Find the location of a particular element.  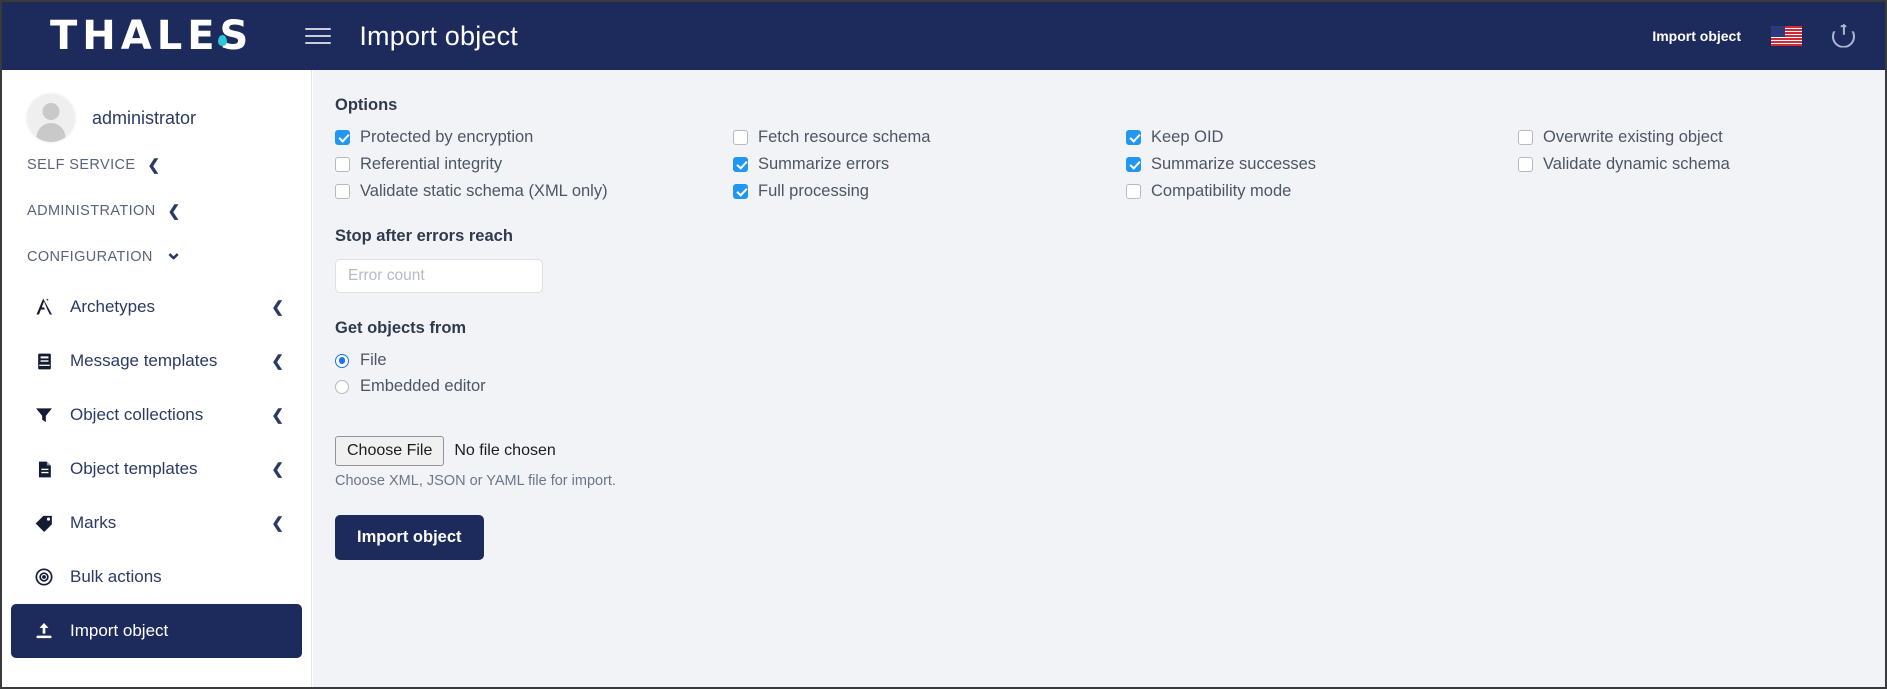

checkbox-referential-integrity: Referential integrity is located at coordinates (534, 164).